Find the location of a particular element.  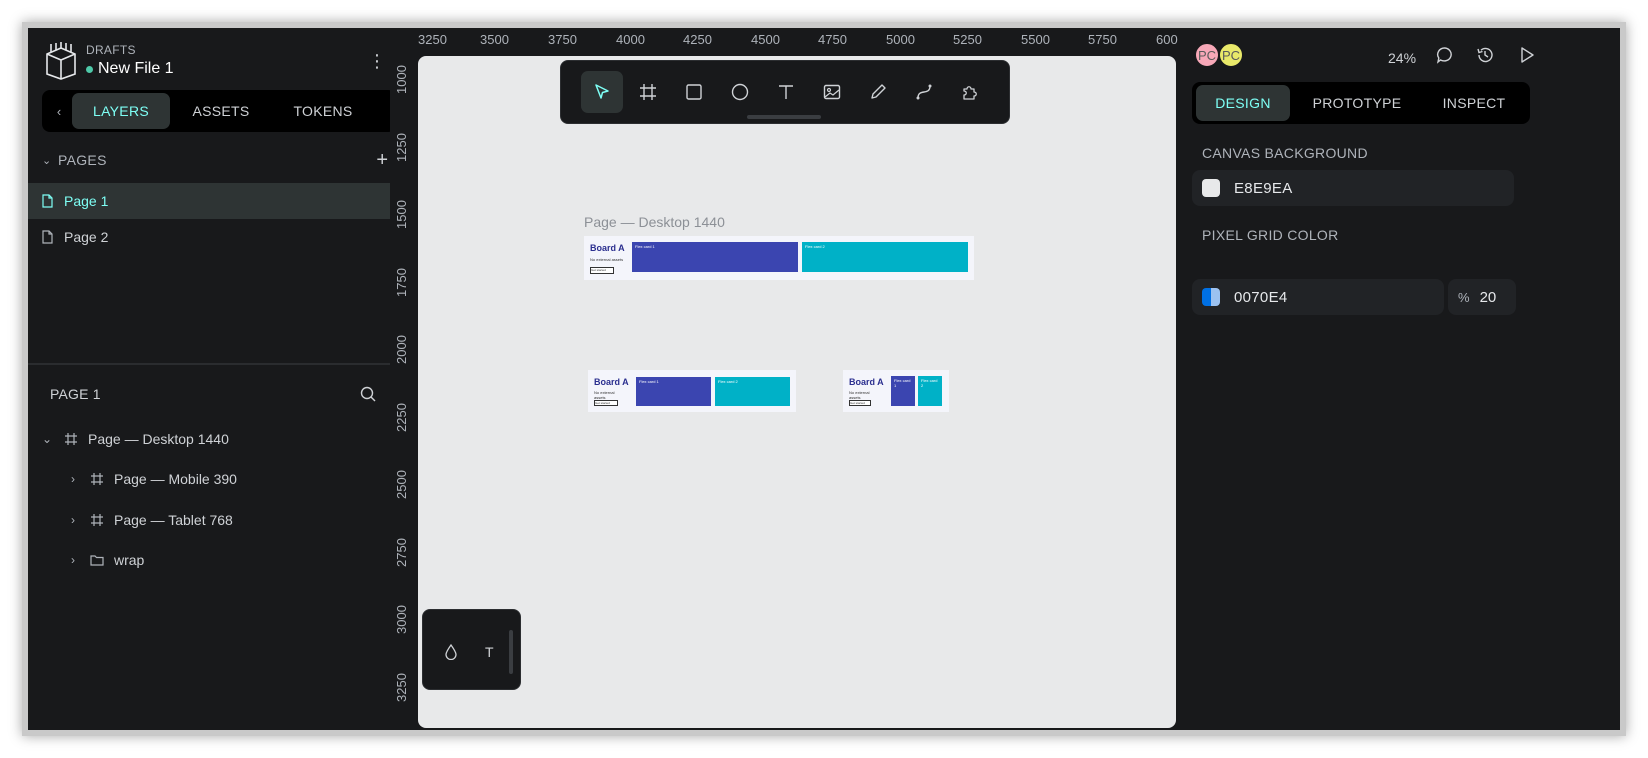

ellipse-icon is located at coordinates (740, 92).